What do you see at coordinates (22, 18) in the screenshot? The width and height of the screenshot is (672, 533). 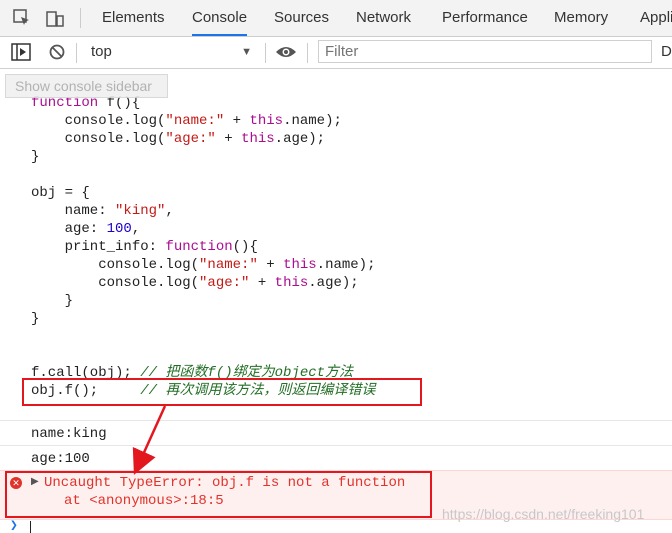 I see `inspect-element-icon` at bounding box center [22, 18].